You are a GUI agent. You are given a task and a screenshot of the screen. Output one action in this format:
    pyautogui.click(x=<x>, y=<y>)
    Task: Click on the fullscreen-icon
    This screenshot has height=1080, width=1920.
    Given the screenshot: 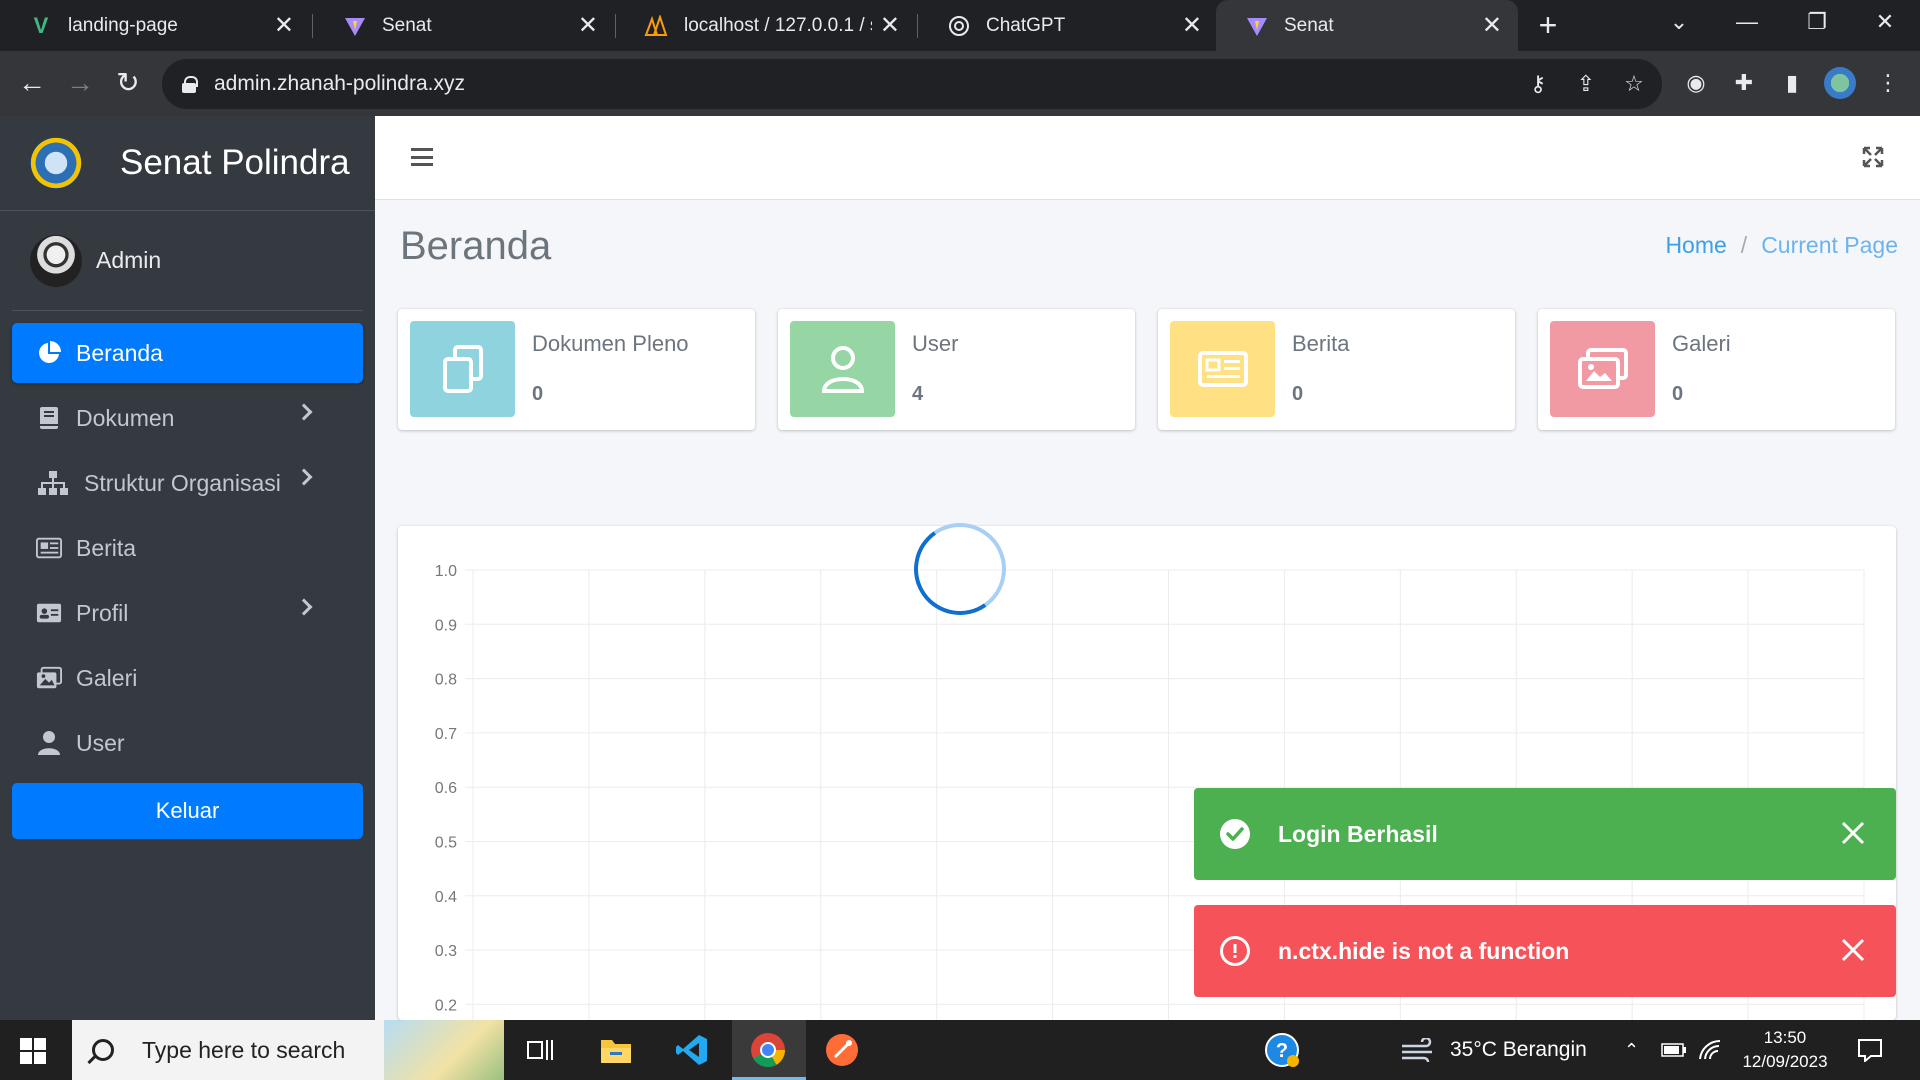 What is the action you would take?
    pyautogui.click(x=1873, y=157)
    